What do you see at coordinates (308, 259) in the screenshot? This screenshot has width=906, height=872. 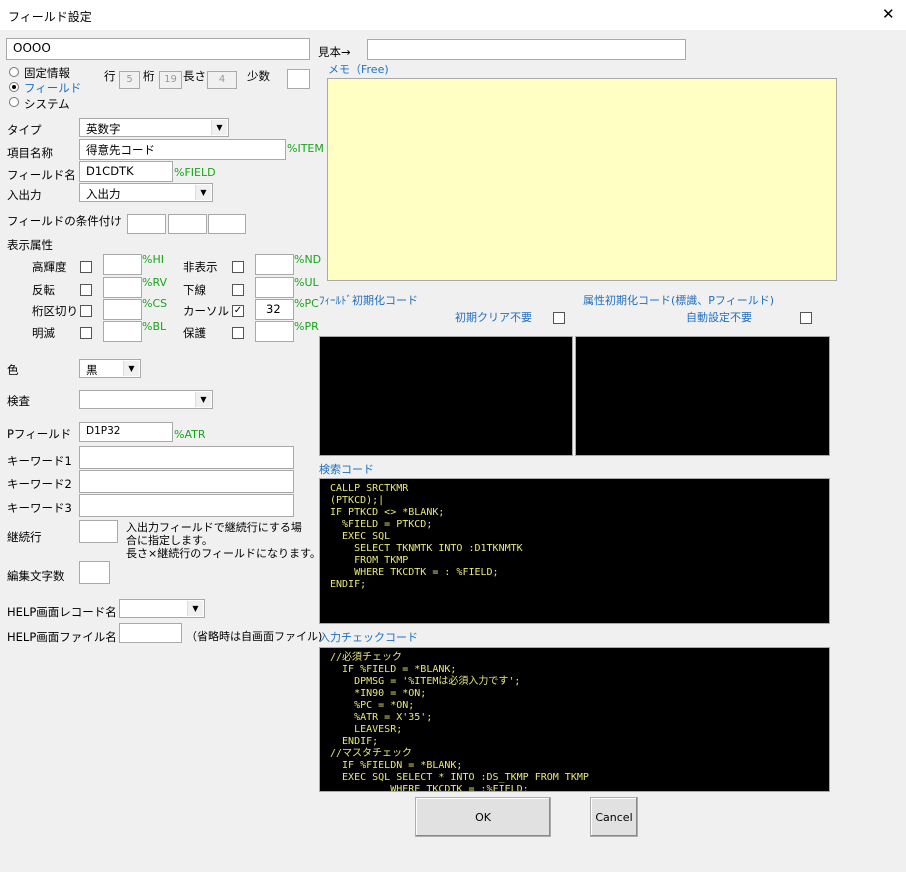 I see `attr-tag-nd: %ND` at bounding box center [308, 259].